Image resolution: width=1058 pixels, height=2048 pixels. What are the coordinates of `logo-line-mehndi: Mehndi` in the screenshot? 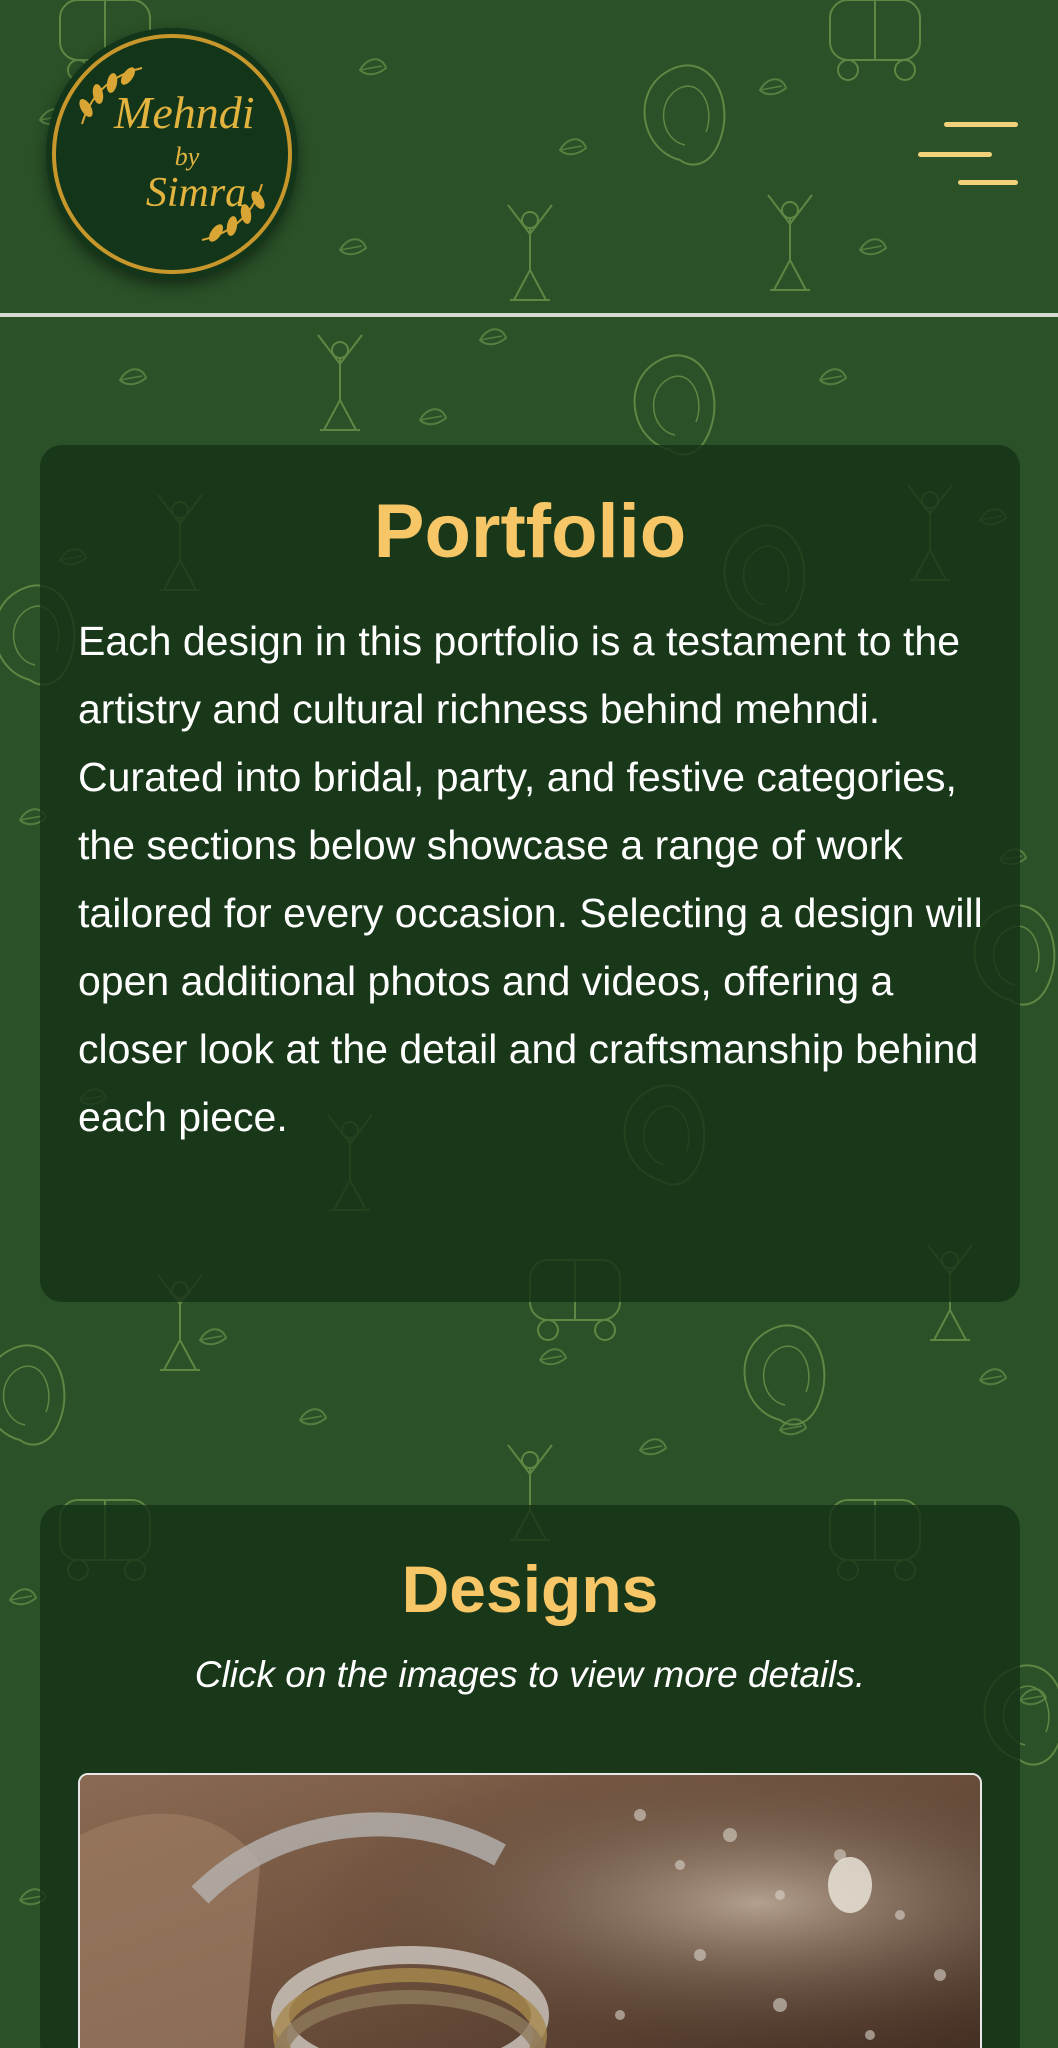 It's located at (184, 112).